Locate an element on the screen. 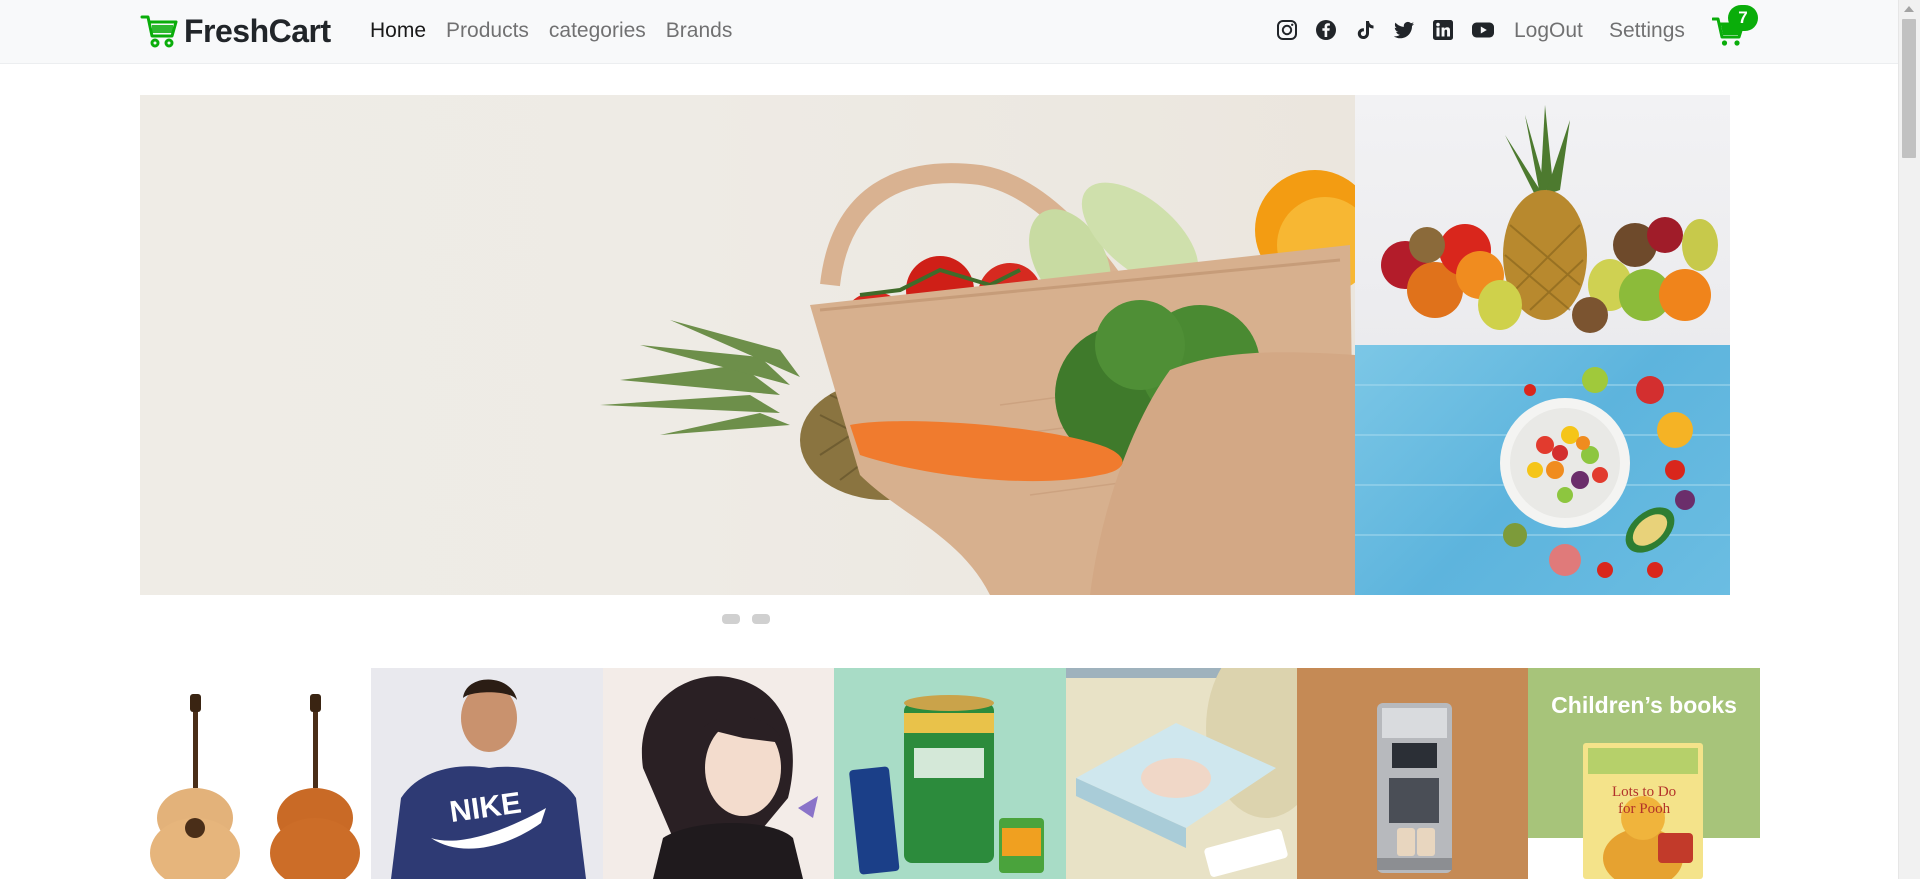 Image resolution: width=1920 pixels, height=879 pixels. category-card-men-fashion: NIKE is located at coordinates (487, 773).